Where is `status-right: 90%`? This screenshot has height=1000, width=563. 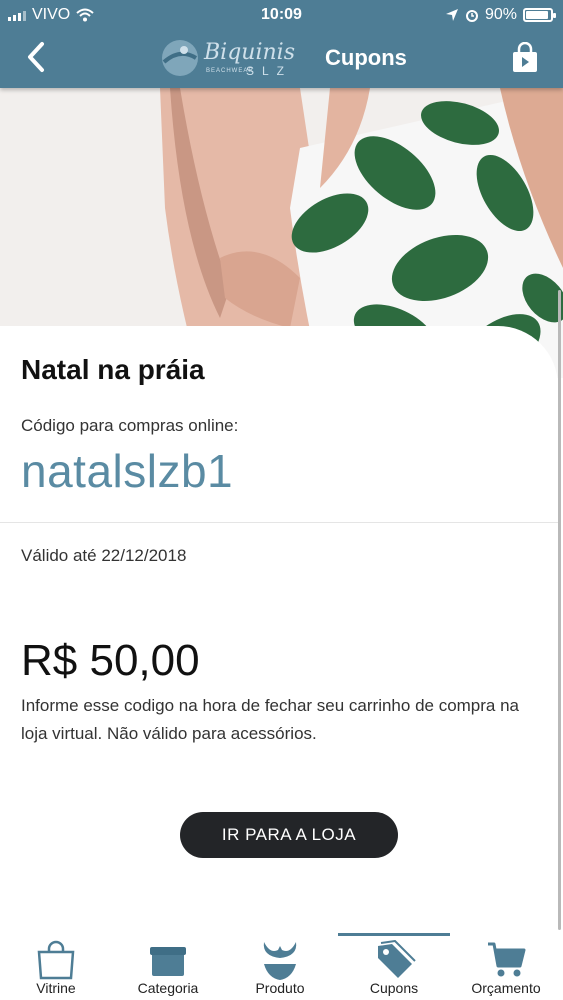 status-right: 90% is located at coordinates (500, 15).